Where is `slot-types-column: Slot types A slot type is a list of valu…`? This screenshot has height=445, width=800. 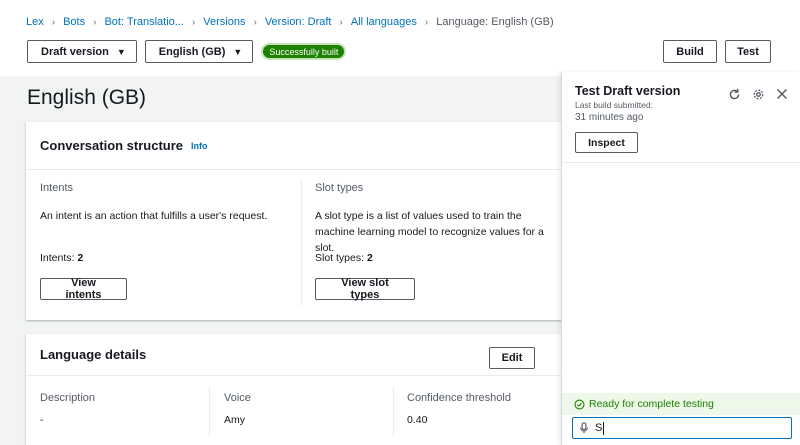
slot-types-column: Slot types A slot type is a list of valu… is located at coordinates (435, 219).